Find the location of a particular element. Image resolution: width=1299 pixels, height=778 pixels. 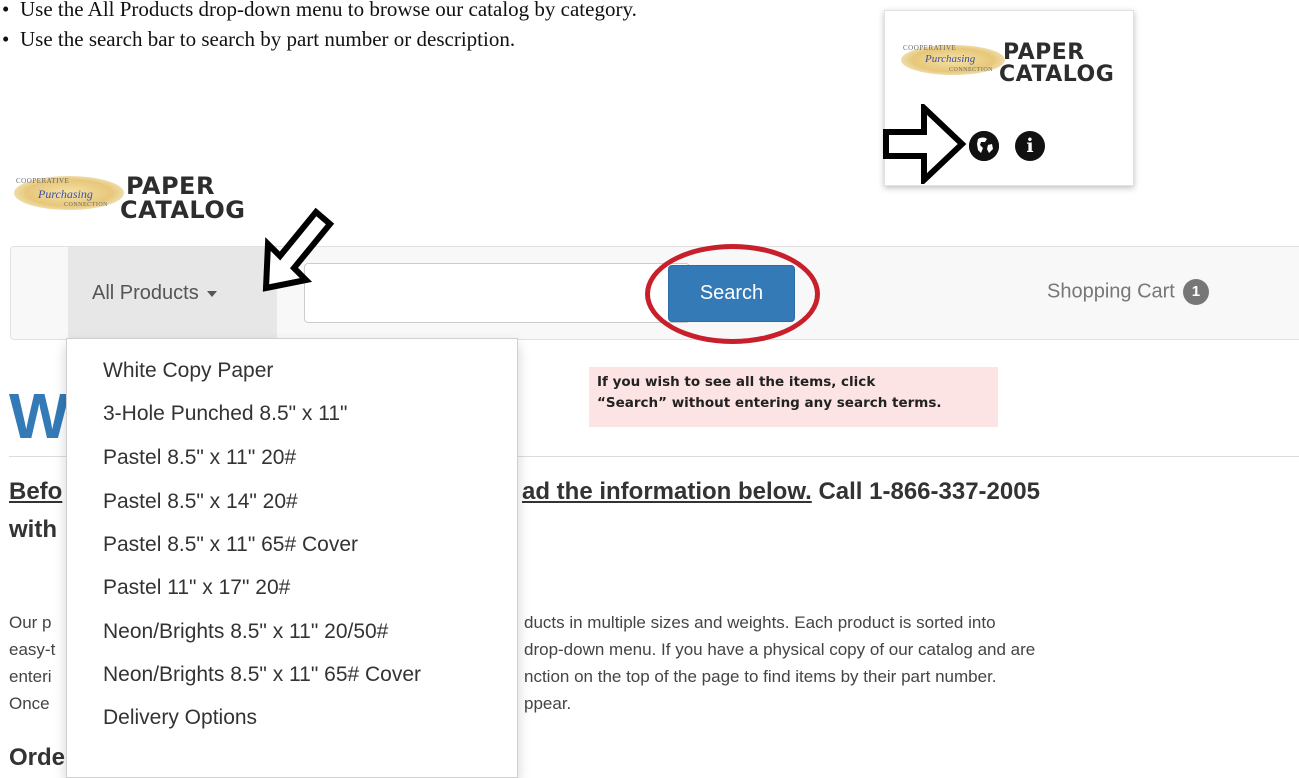

menu-item-pastel-8-5x11-20: Pastel 8.5" x 11" 20# is located at coordinates (199, 458).